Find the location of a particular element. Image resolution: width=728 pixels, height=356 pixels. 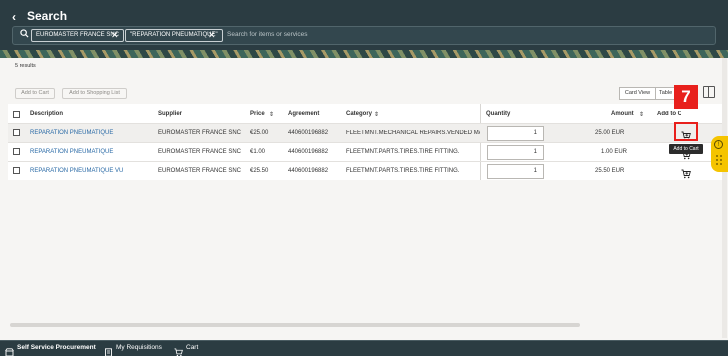

step-callout-badge: 7 is located at coordinates (686, 97).